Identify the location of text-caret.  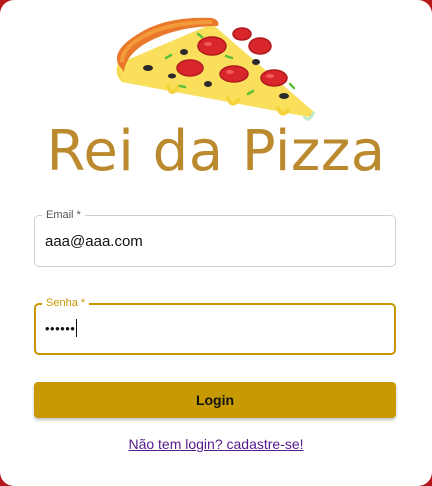
(77, 328).